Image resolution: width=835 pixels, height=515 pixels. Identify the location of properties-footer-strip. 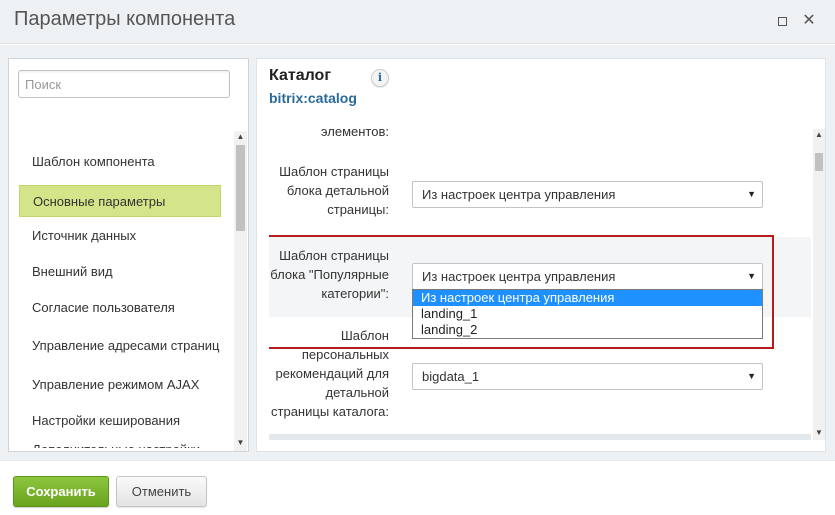
(540, 437).